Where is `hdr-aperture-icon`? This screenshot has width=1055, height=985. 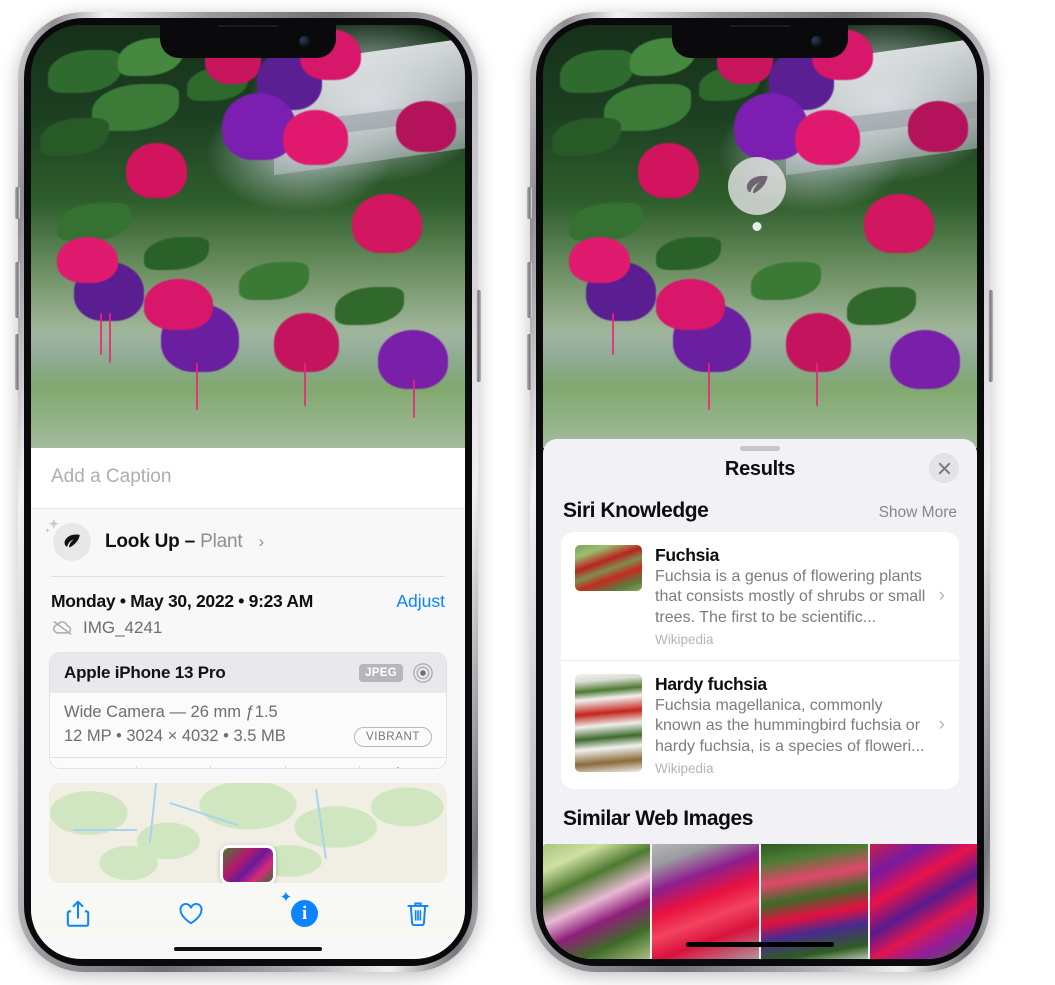 hdr-aperture-icon is located at coordinates (423, 673).